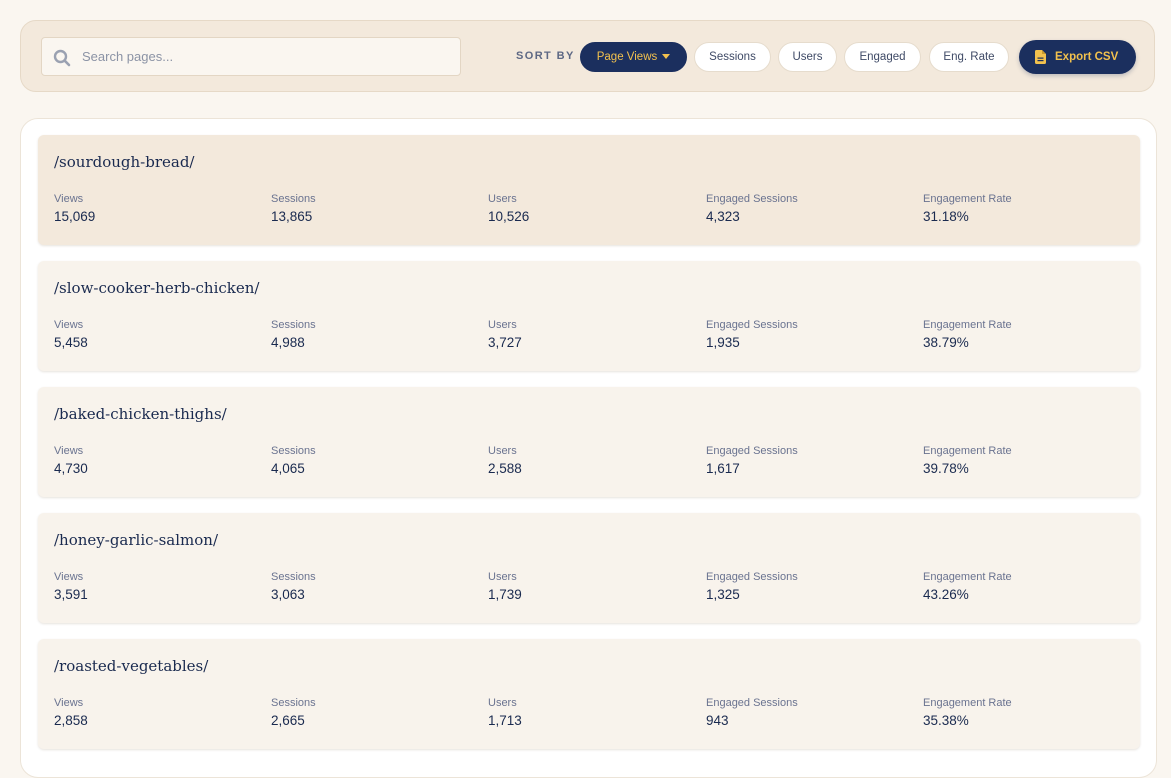  Describe the element at coordinates (967, 712) in the screenshot. I see `metric-engagement-rate: Engagement Rate 35.38%` at that location.